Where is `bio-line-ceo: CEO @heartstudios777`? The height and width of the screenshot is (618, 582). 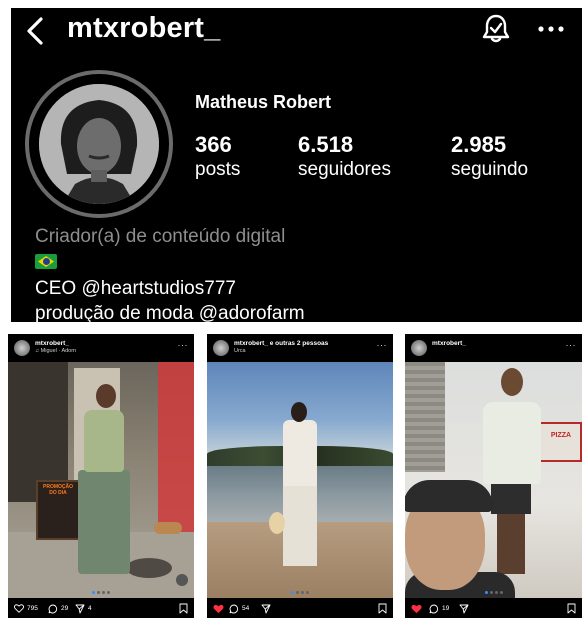
bio-line-ceo: CEO @heartstudios777 is located at coordinates (170, 288).